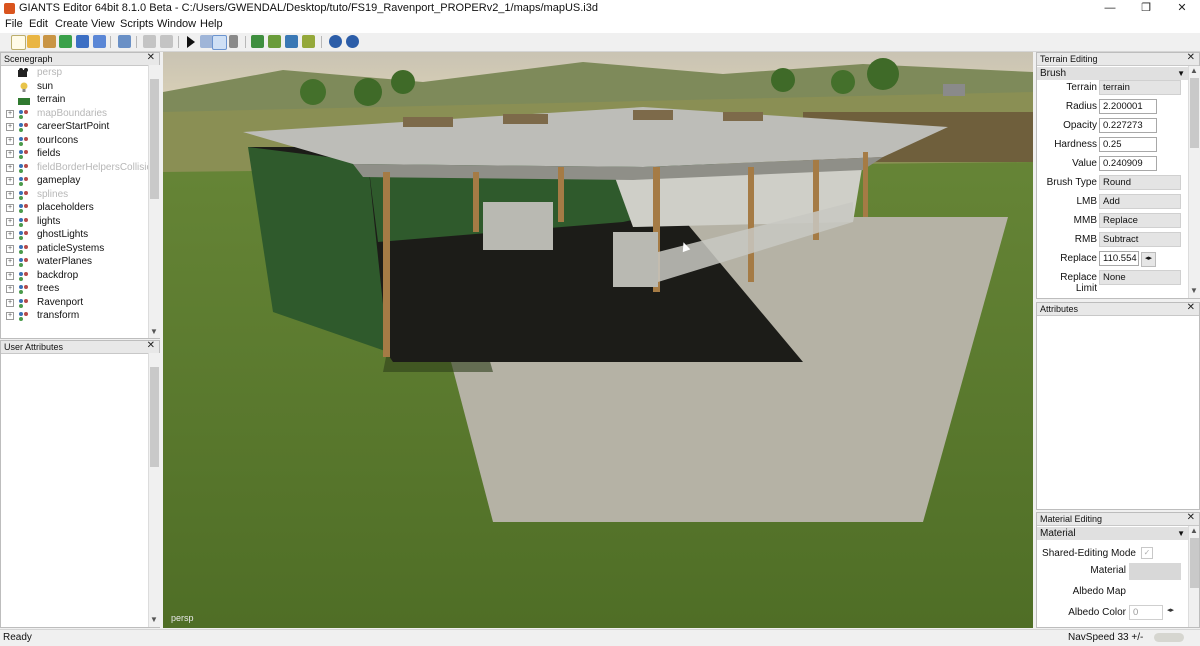 This screenshot has height=646, width=1200. What do you see at coordinates (154, 490) in the screenshot?
I see `user-attributes-scrollbar: ▼` at bounding box center [154, 490].